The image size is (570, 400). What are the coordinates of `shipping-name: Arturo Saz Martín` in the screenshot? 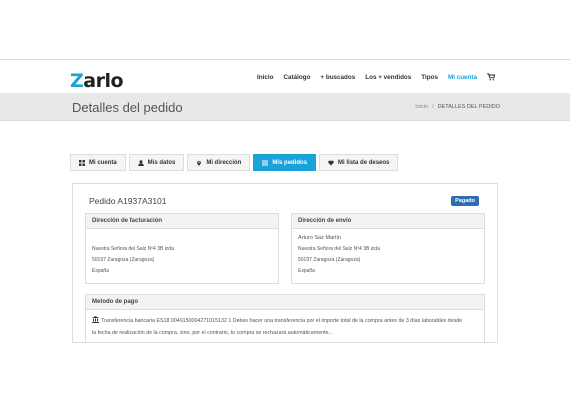 It's located at (320, 238).